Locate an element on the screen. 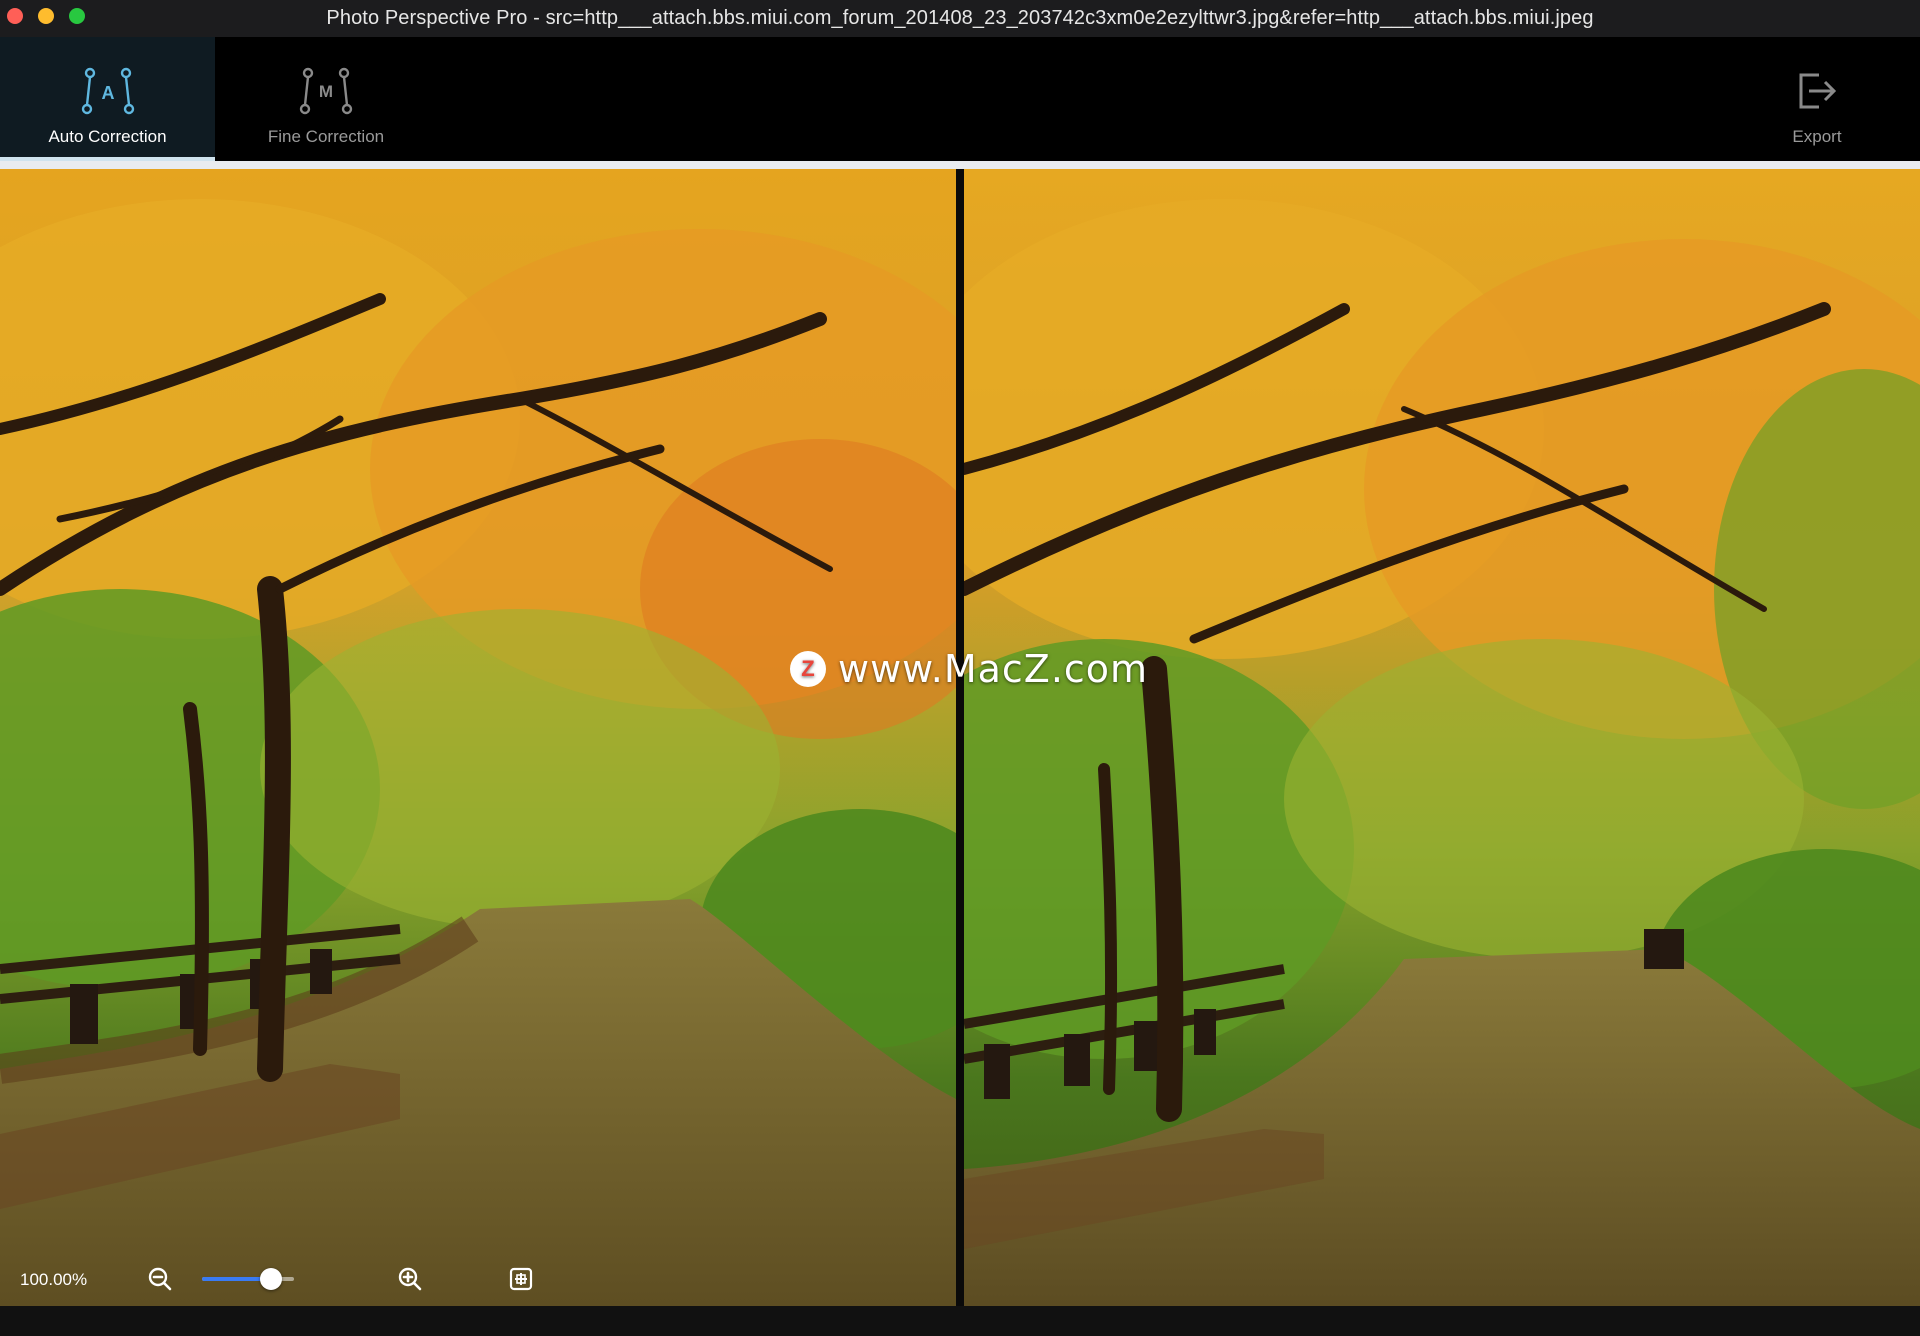  compare-divider is located at coordinates (960, 737).